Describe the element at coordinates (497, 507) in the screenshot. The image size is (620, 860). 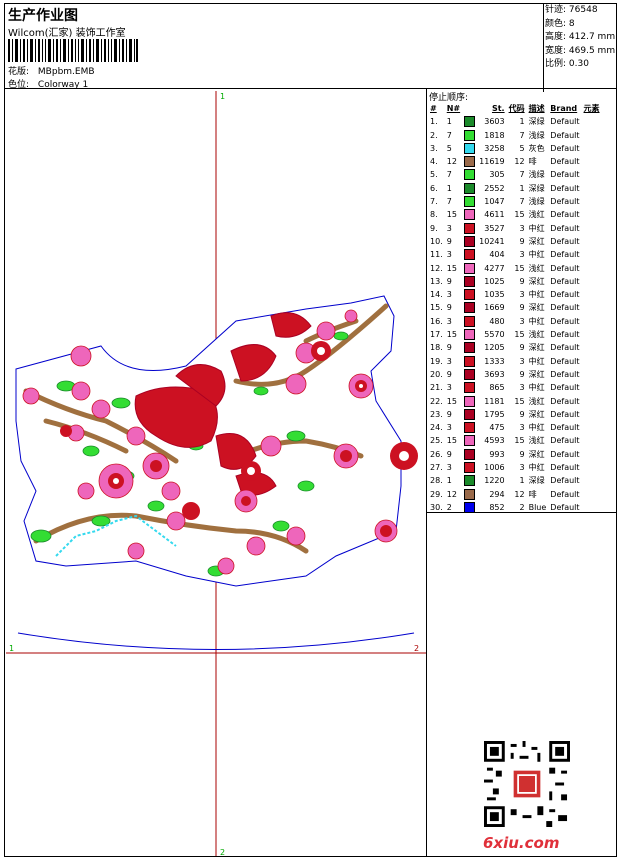
I see `row-stitches: 852` at that location.